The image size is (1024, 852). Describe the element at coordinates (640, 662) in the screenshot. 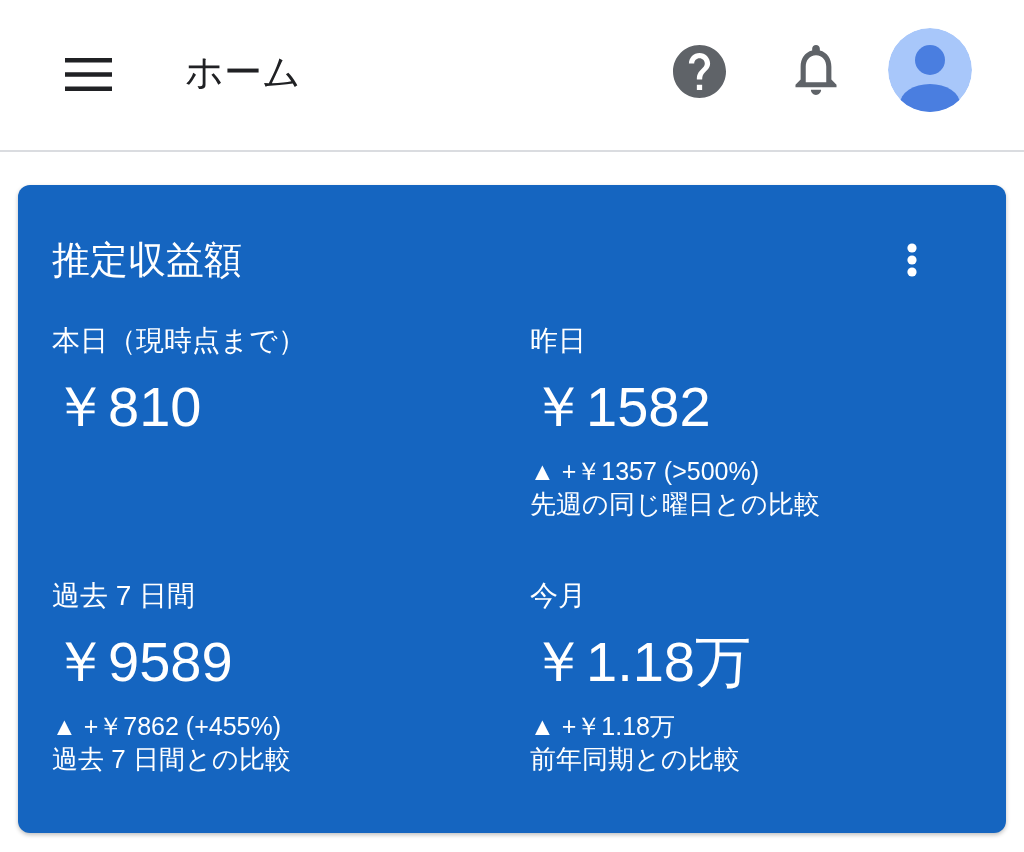

I see `stat-value: ￥1.18万` at that location.